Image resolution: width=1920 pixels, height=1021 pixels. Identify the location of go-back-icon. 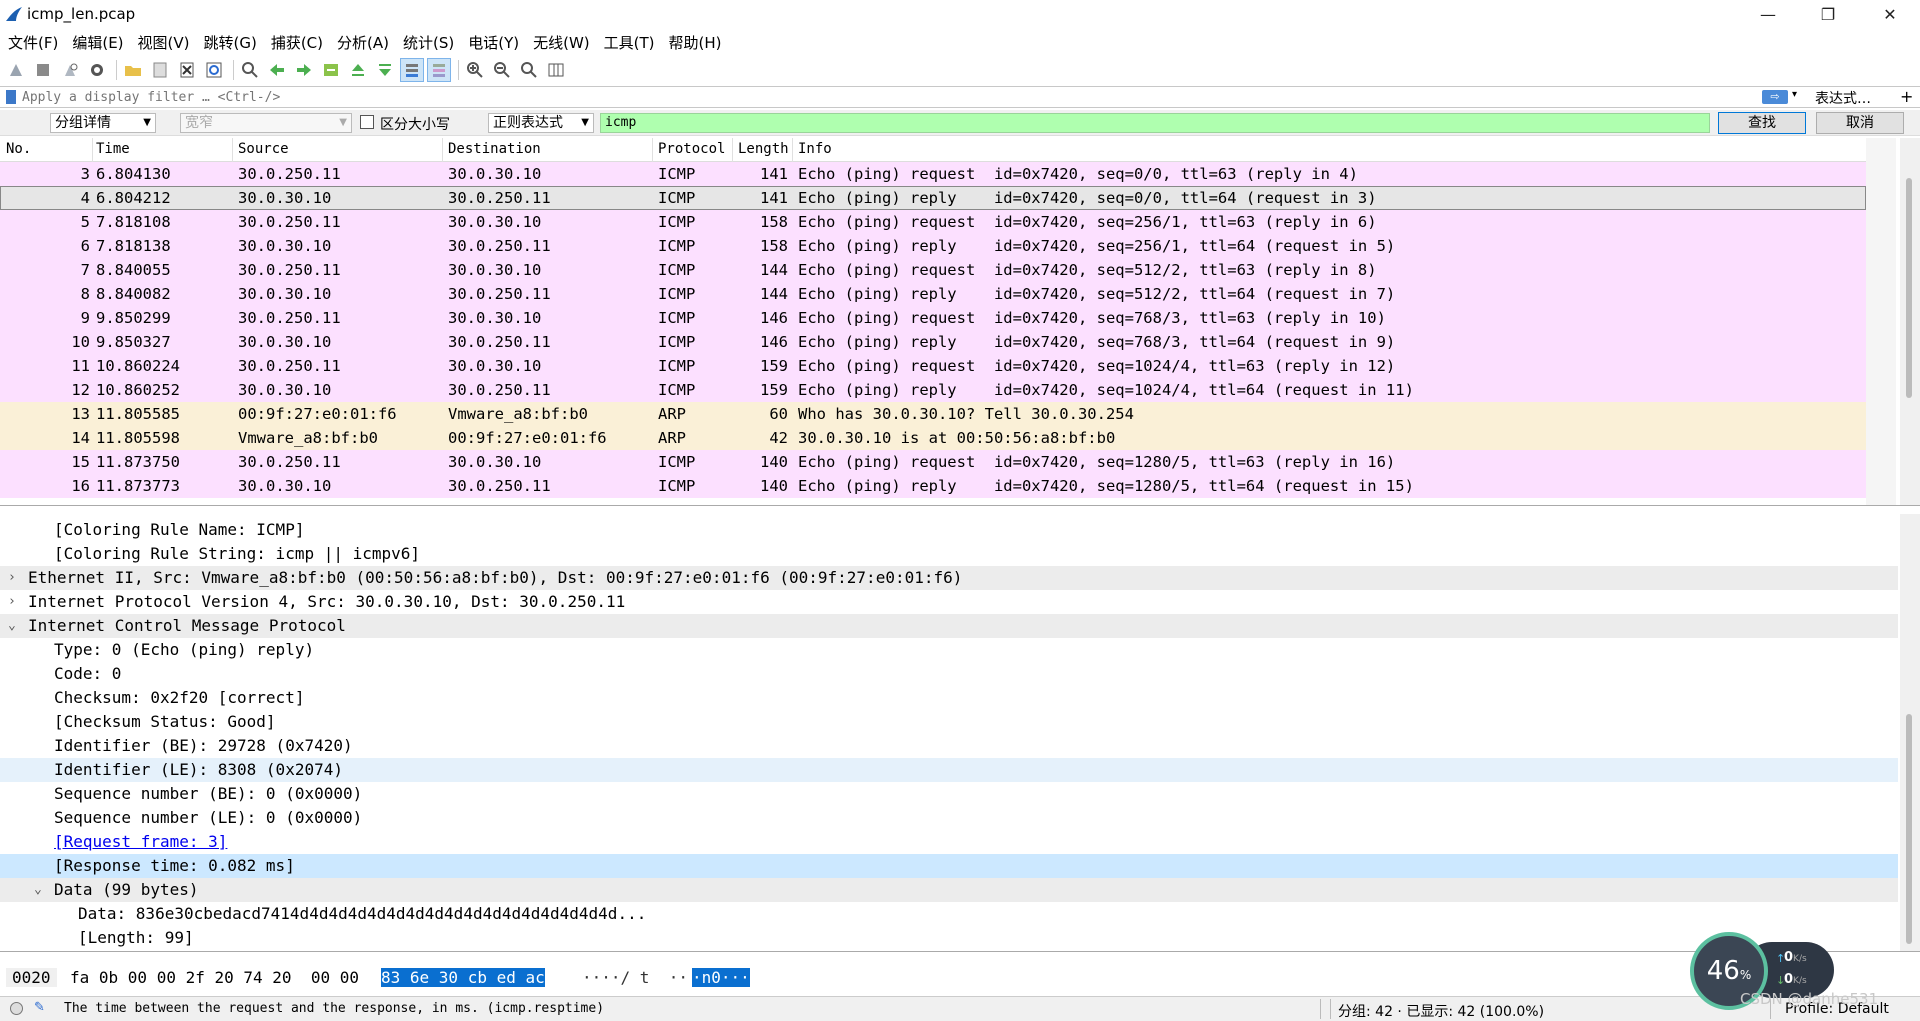
(277, 70).